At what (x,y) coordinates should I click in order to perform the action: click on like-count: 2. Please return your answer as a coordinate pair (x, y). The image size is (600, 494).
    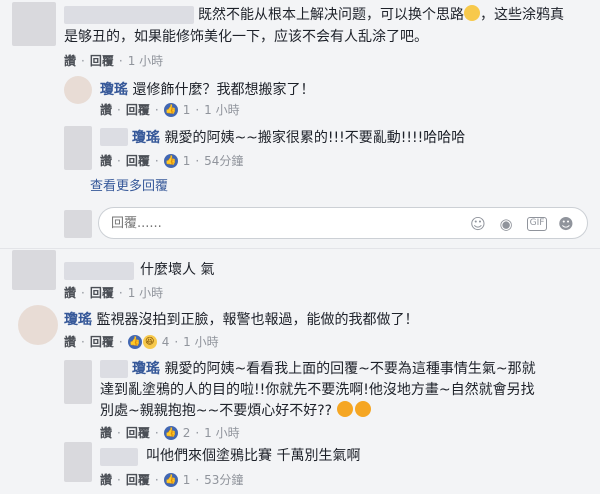
    Looking at the image, I should click on (187, 433).